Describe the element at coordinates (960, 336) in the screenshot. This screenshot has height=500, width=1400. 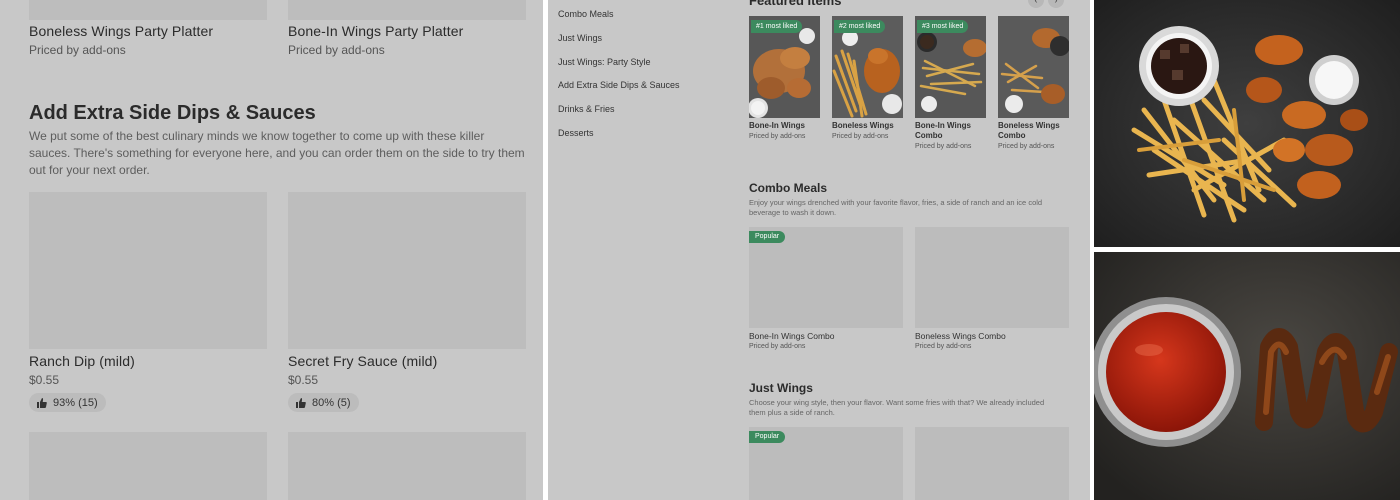
I see `menu-item-name: Boneless Wings Combo` at that location.